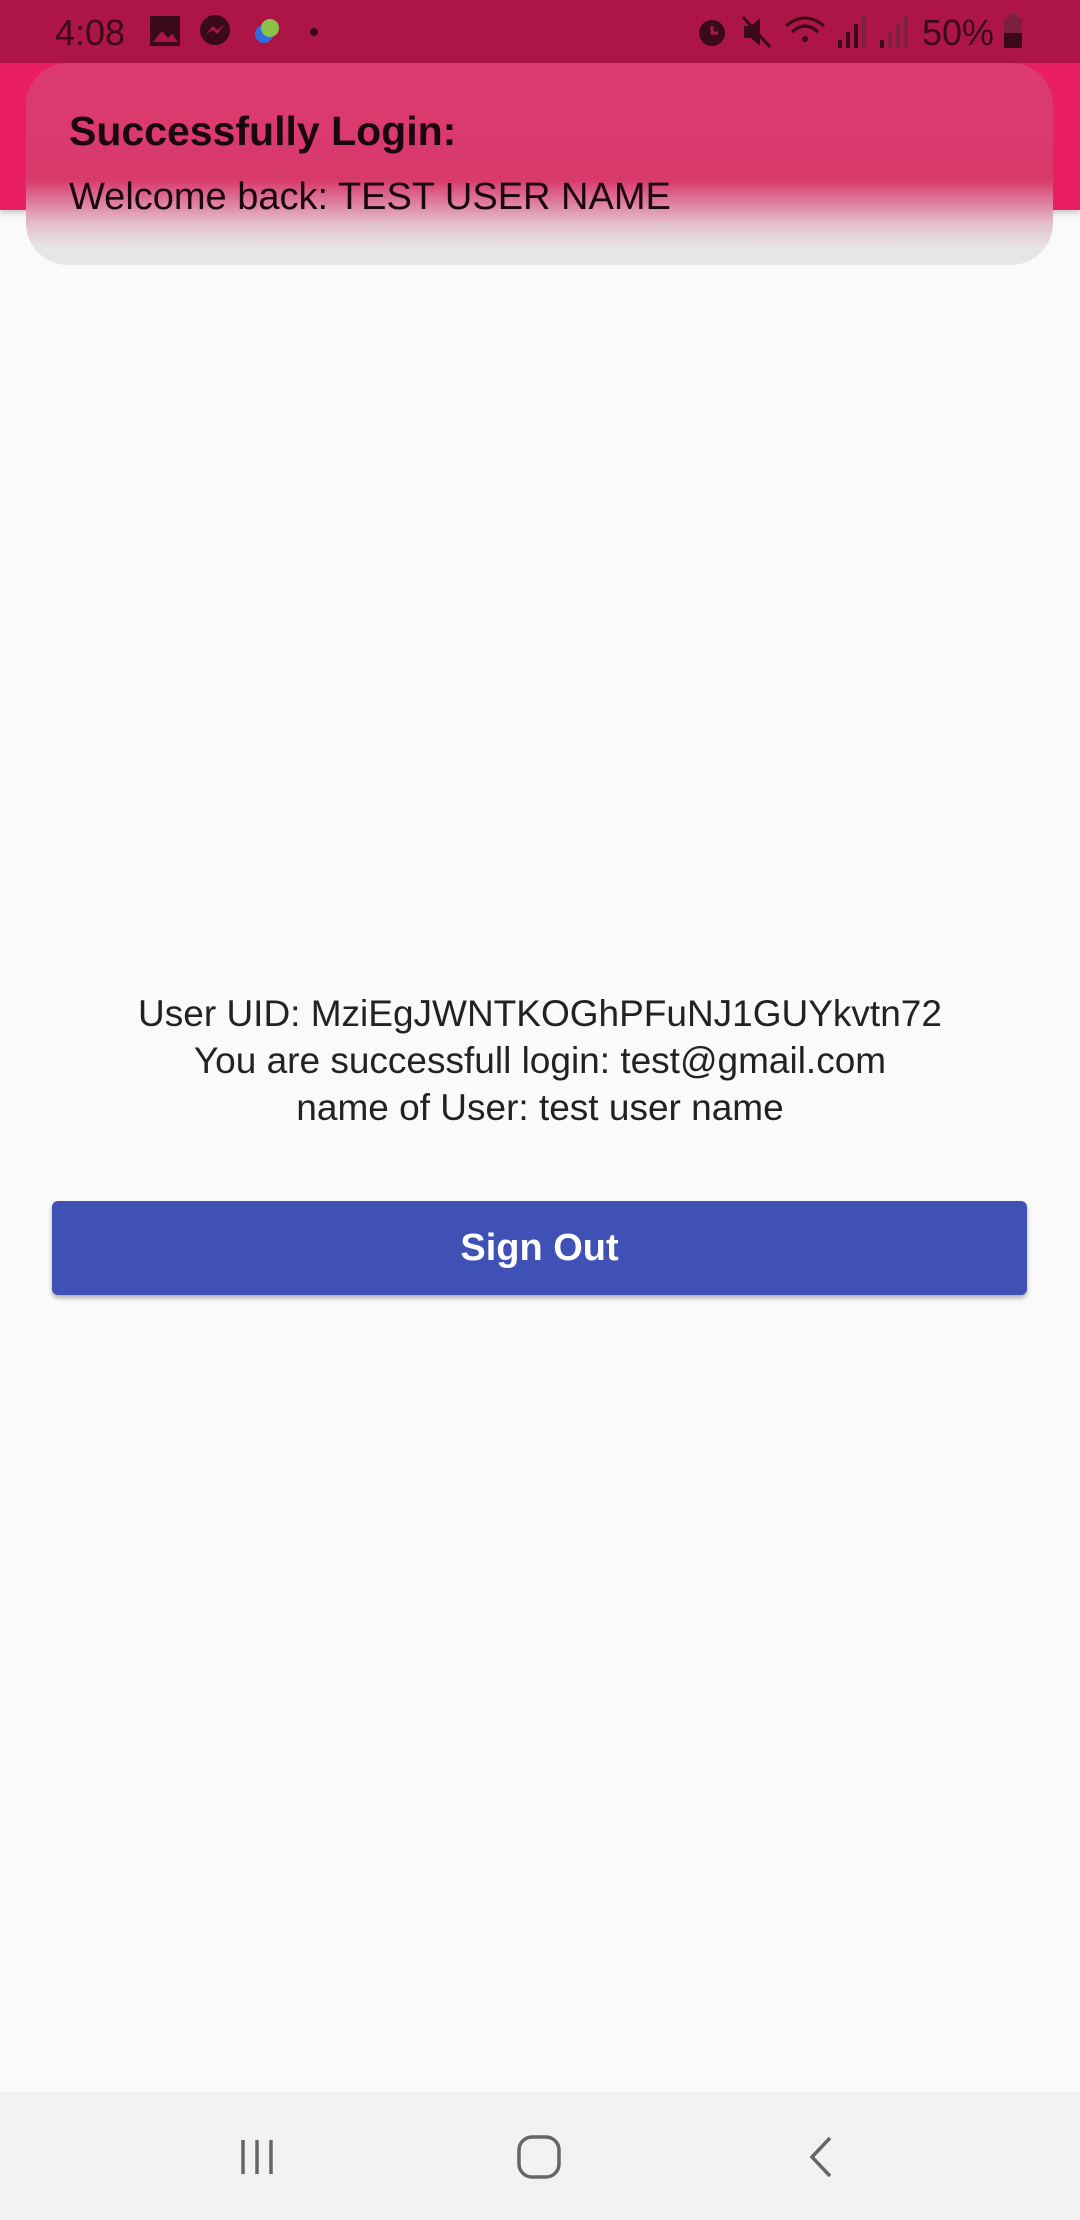 The height and width of the screenshot is (2220, 1080). Describe the element at coordinates (540, 1013) in the screenshot. I see `user-uid: User UID: MziEgJWNTKOGhPFuNJ1GUYkvtn72` at that location.